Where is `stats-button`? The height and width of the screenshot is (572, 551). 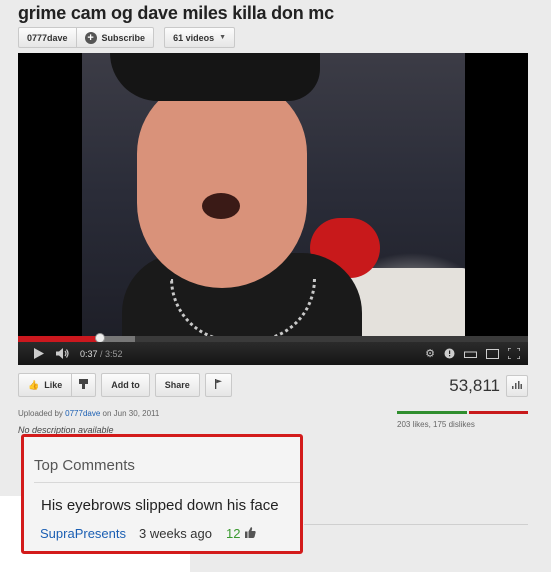
stats-button is located at coordinates (517, 386).